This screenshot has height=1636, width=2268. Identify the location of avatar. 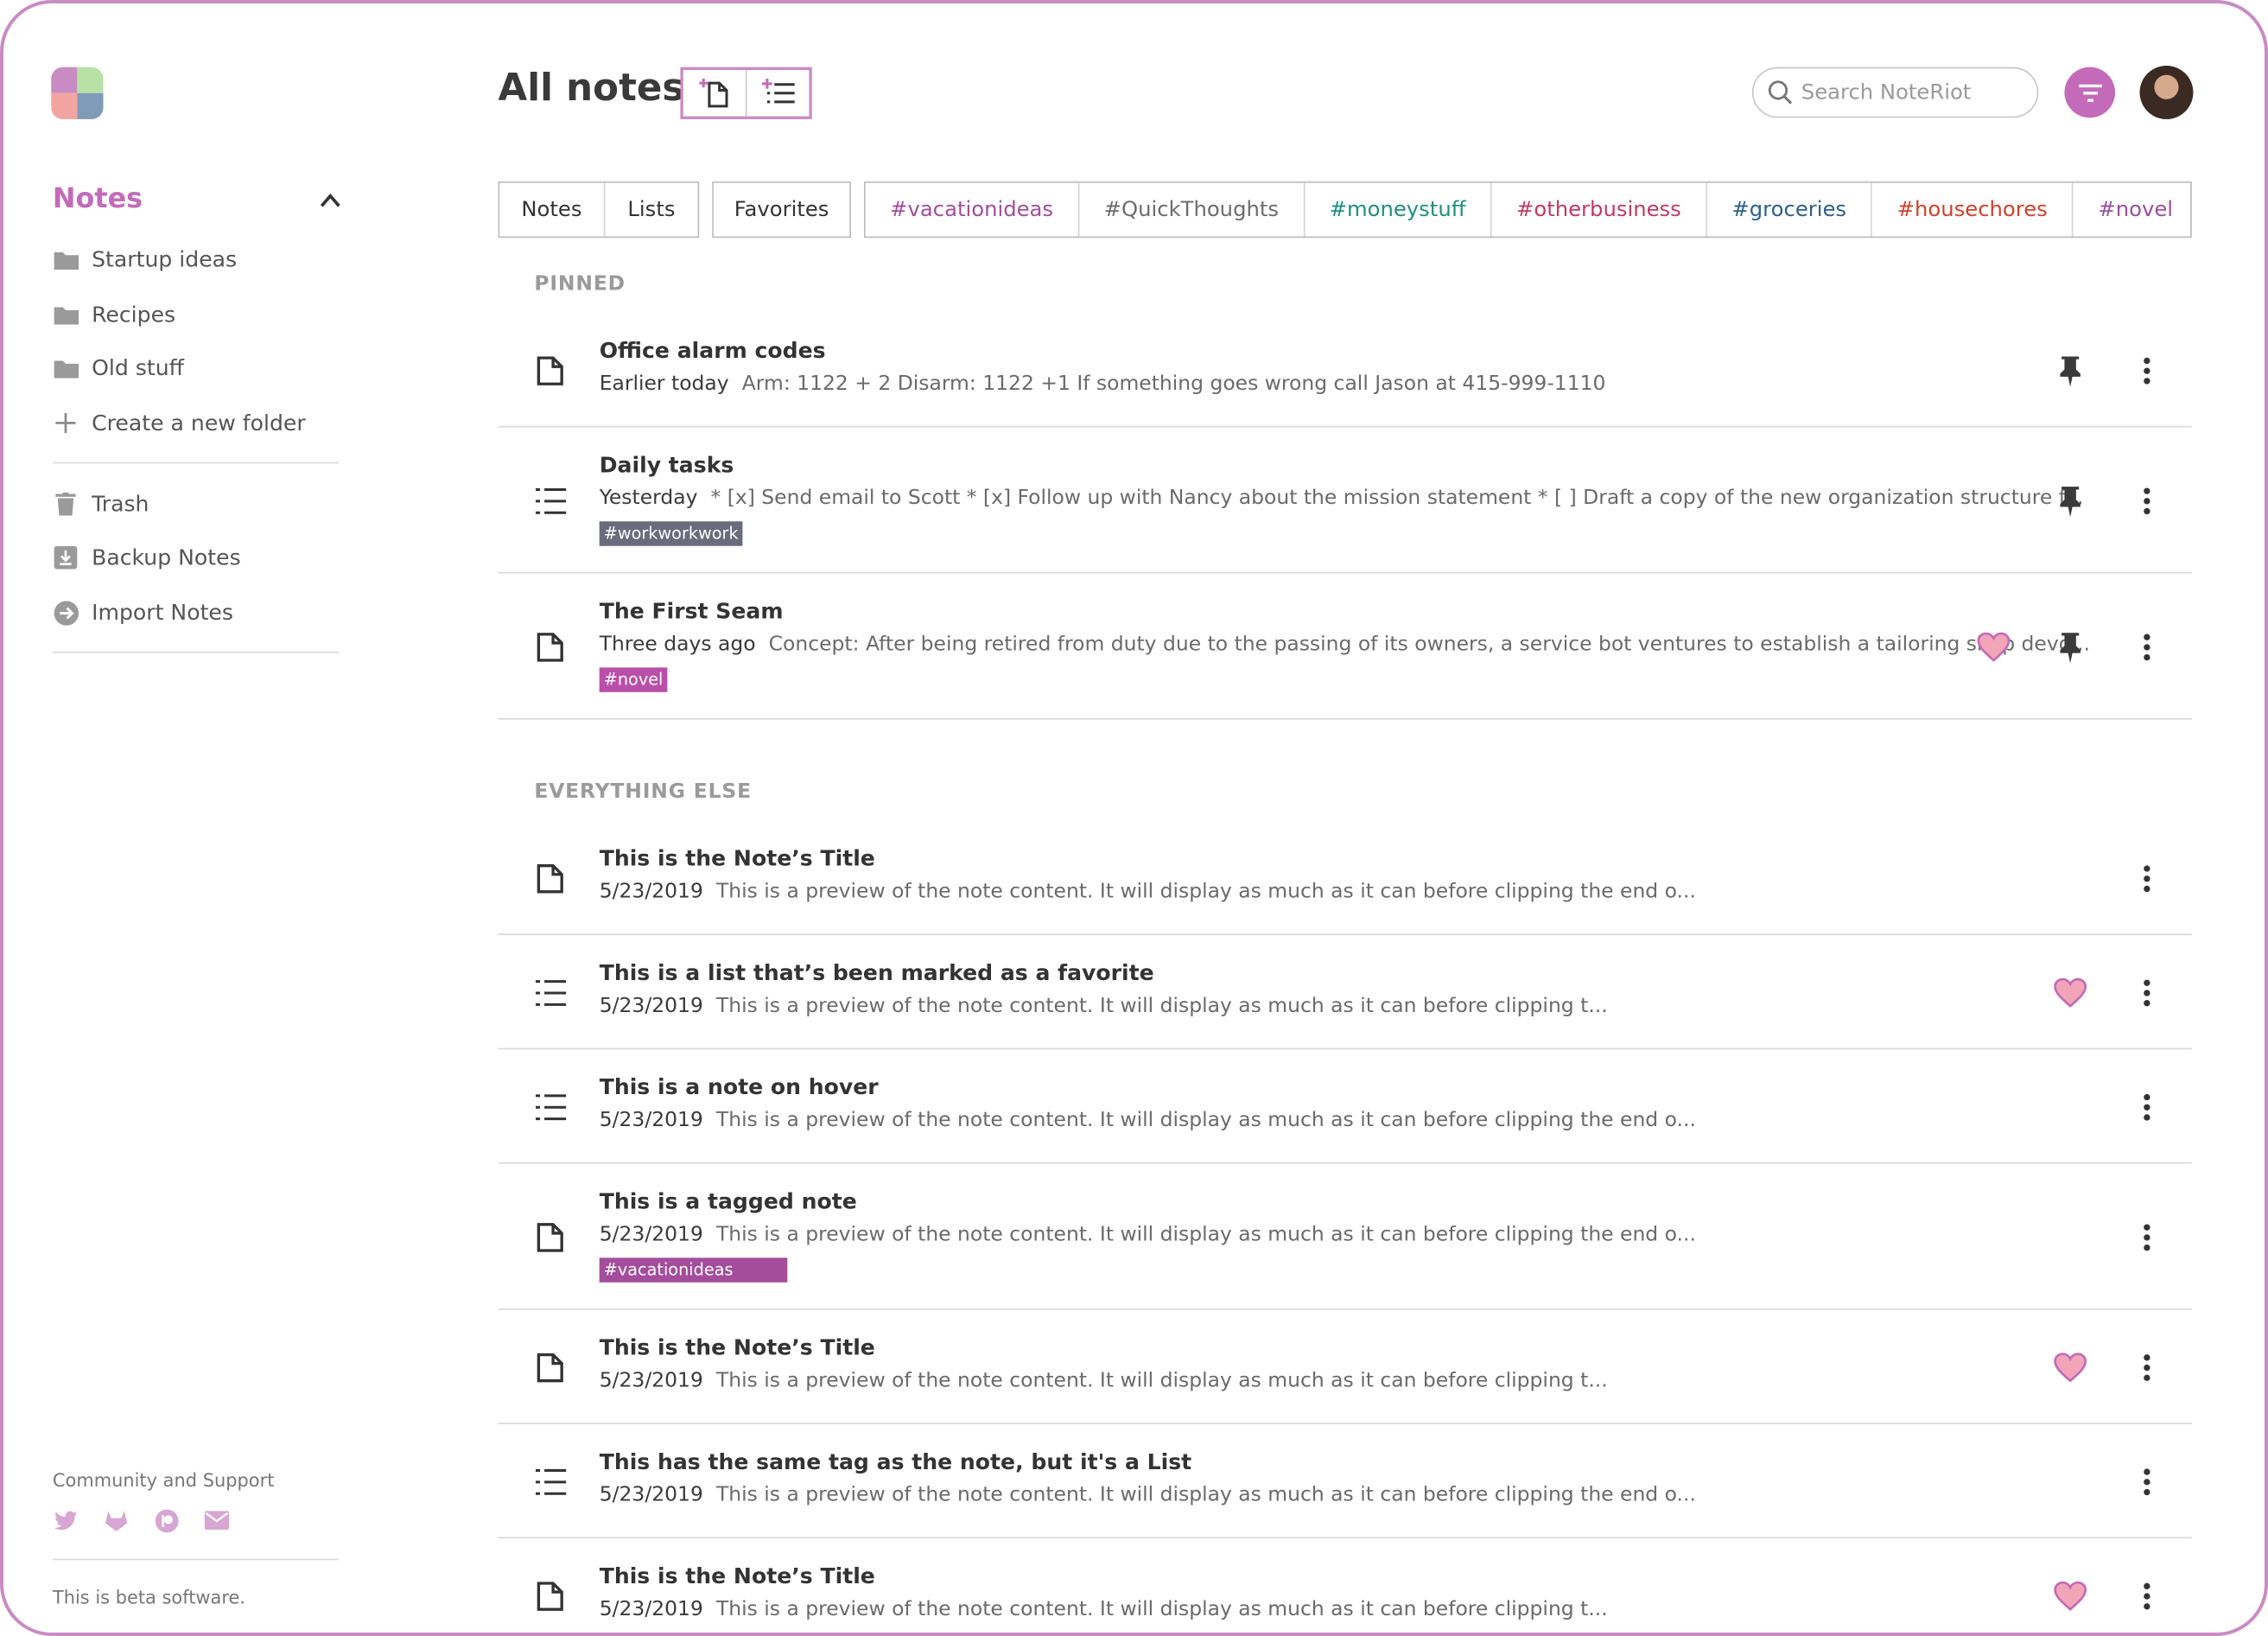
(2166, 92).